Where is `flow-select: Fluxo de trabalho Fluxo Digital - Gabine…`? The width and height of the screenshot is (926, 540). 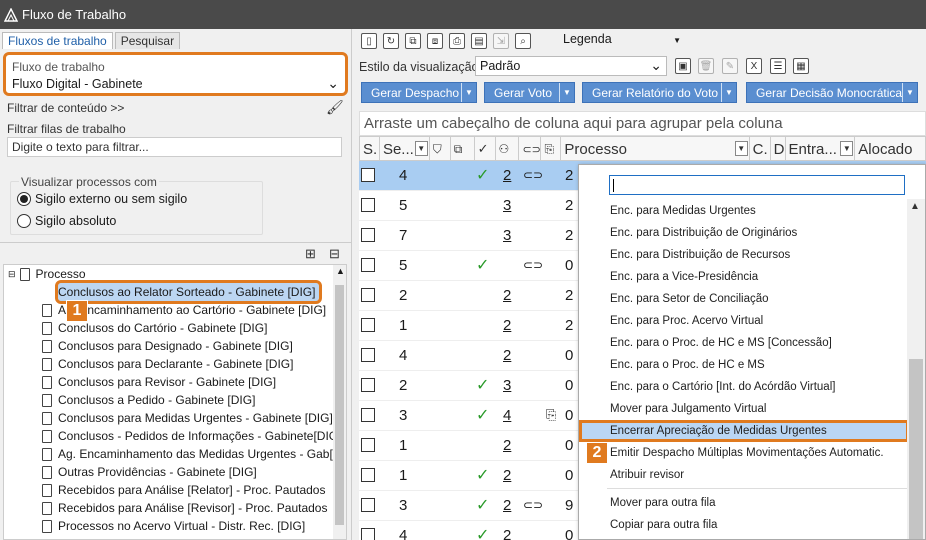
flow-select: Fluxo de trabalho Fluxo Digital - Gabine… is located at coordinates (175, 74).